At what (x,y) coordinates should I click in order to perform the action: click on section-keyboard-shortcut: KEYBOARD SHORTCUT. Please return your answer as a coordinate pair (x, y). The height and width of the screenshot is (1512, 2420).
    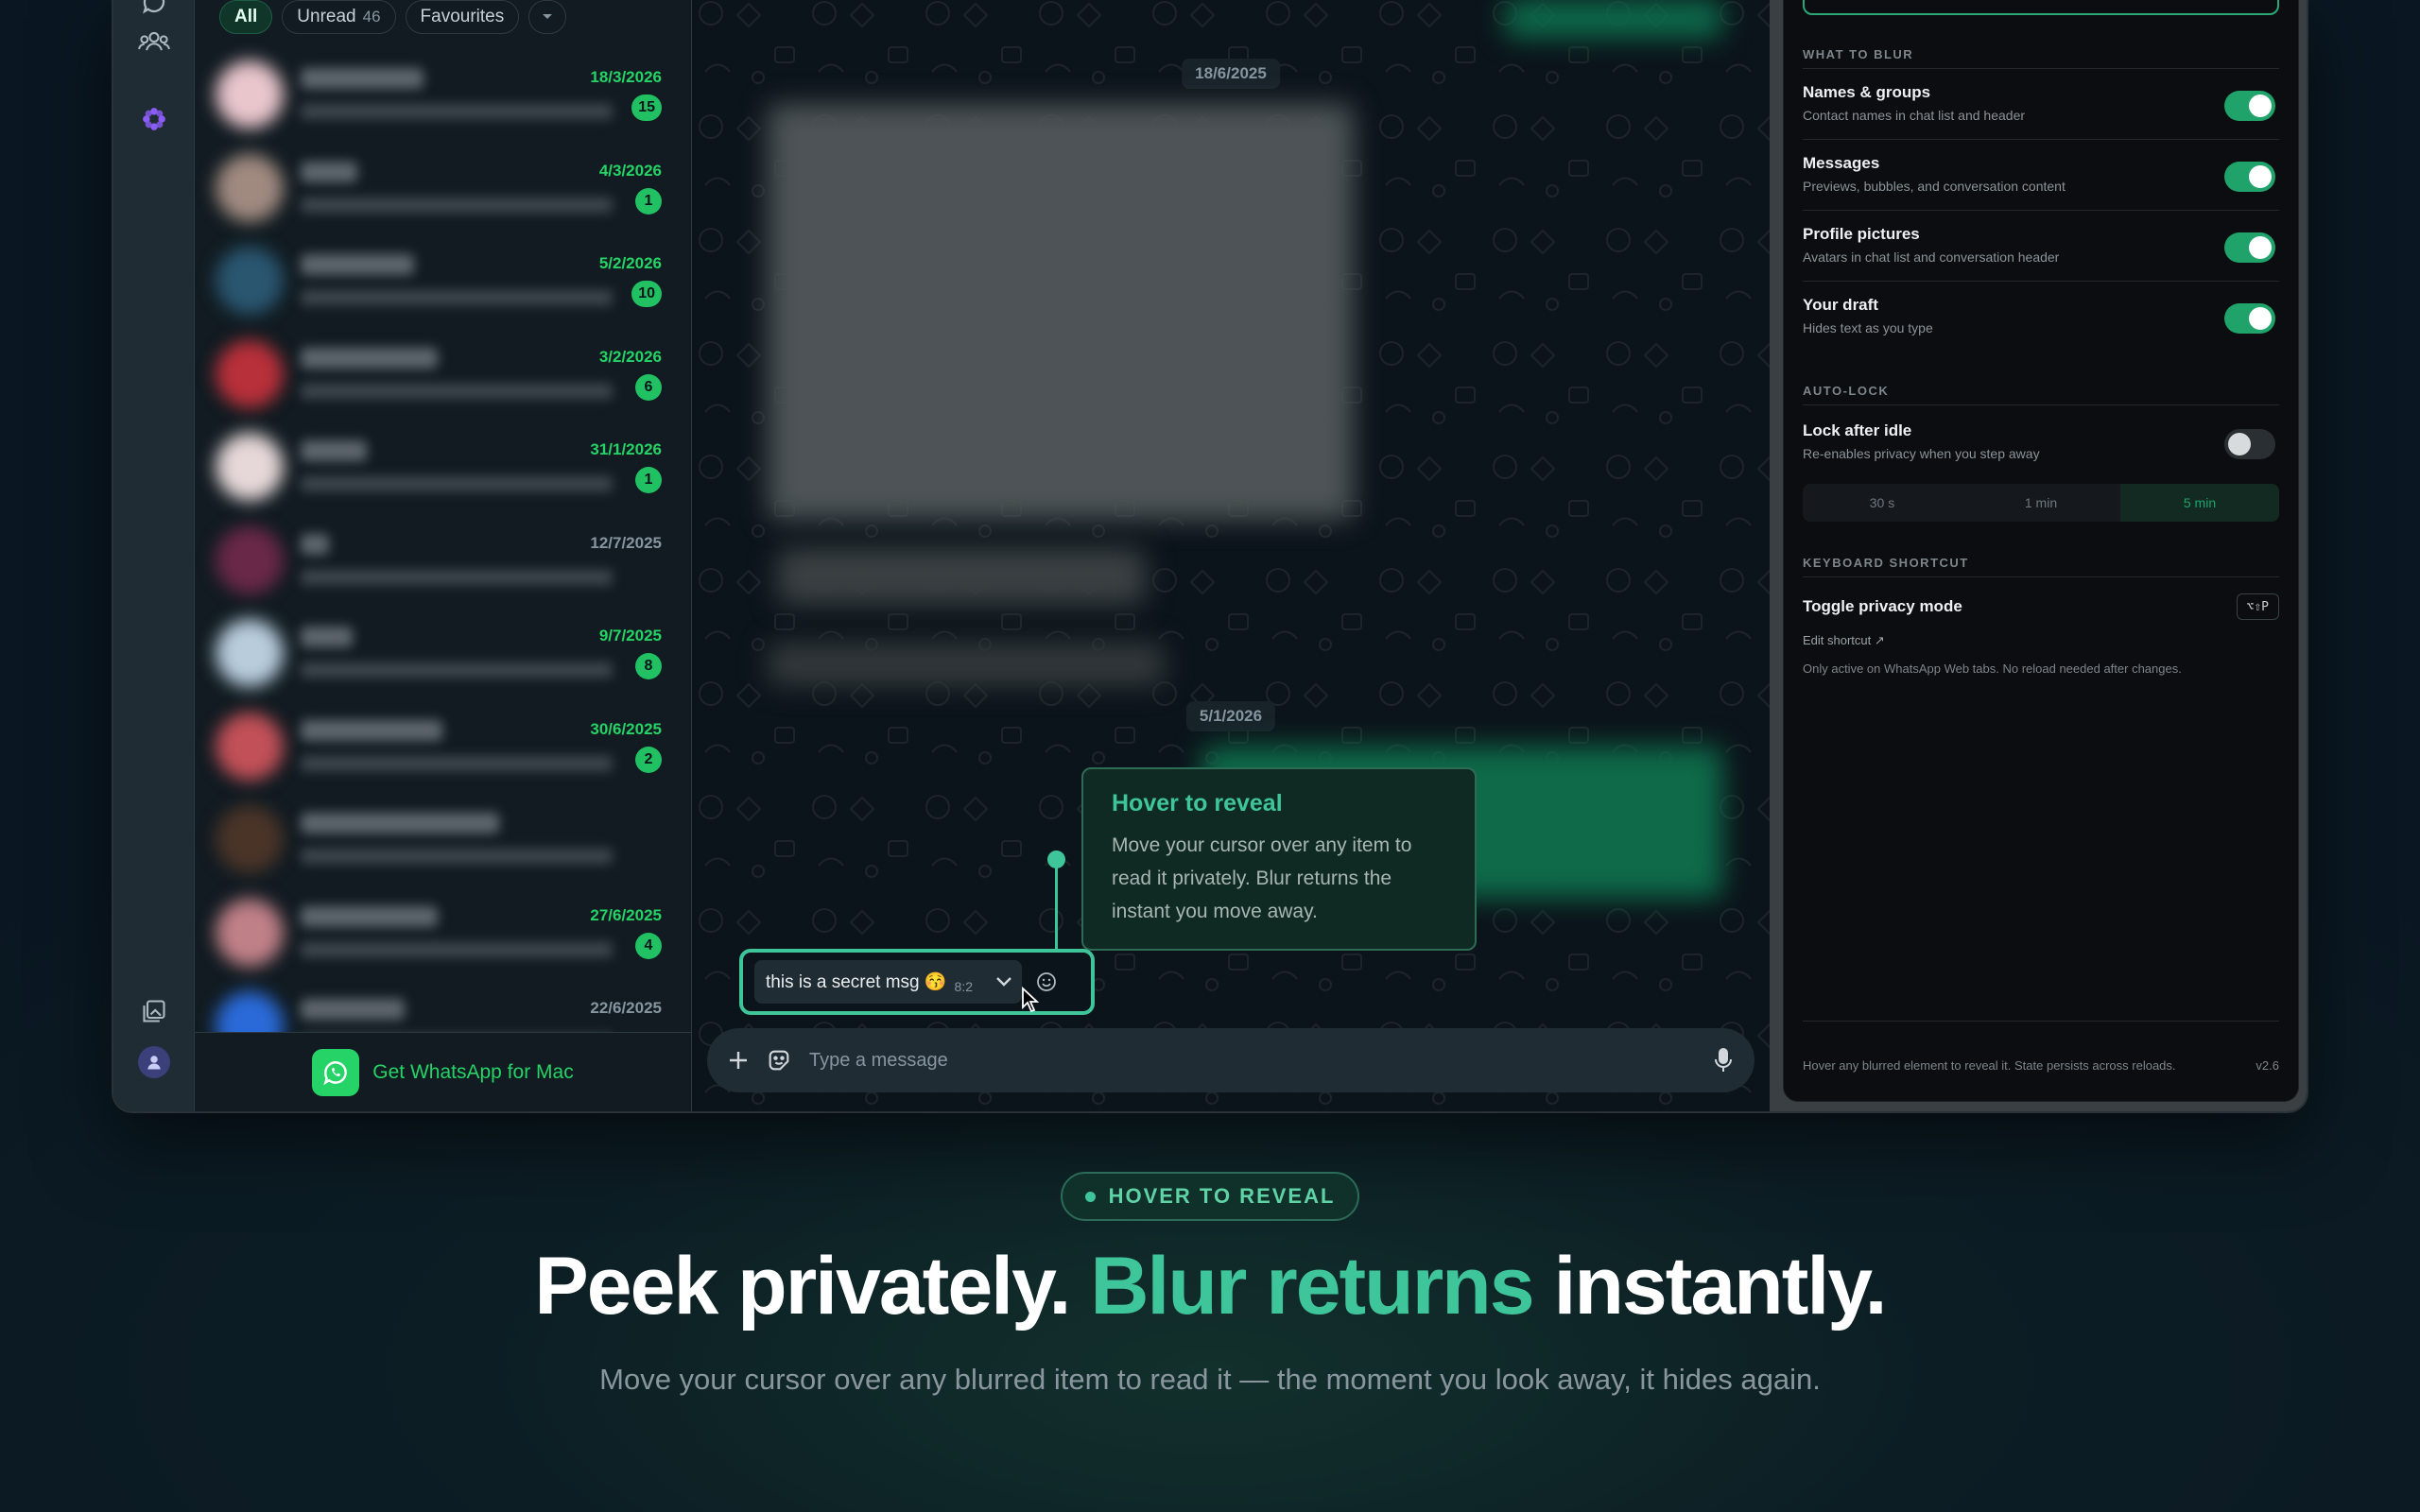
    Looking at the image, I should click on (1886, 563).